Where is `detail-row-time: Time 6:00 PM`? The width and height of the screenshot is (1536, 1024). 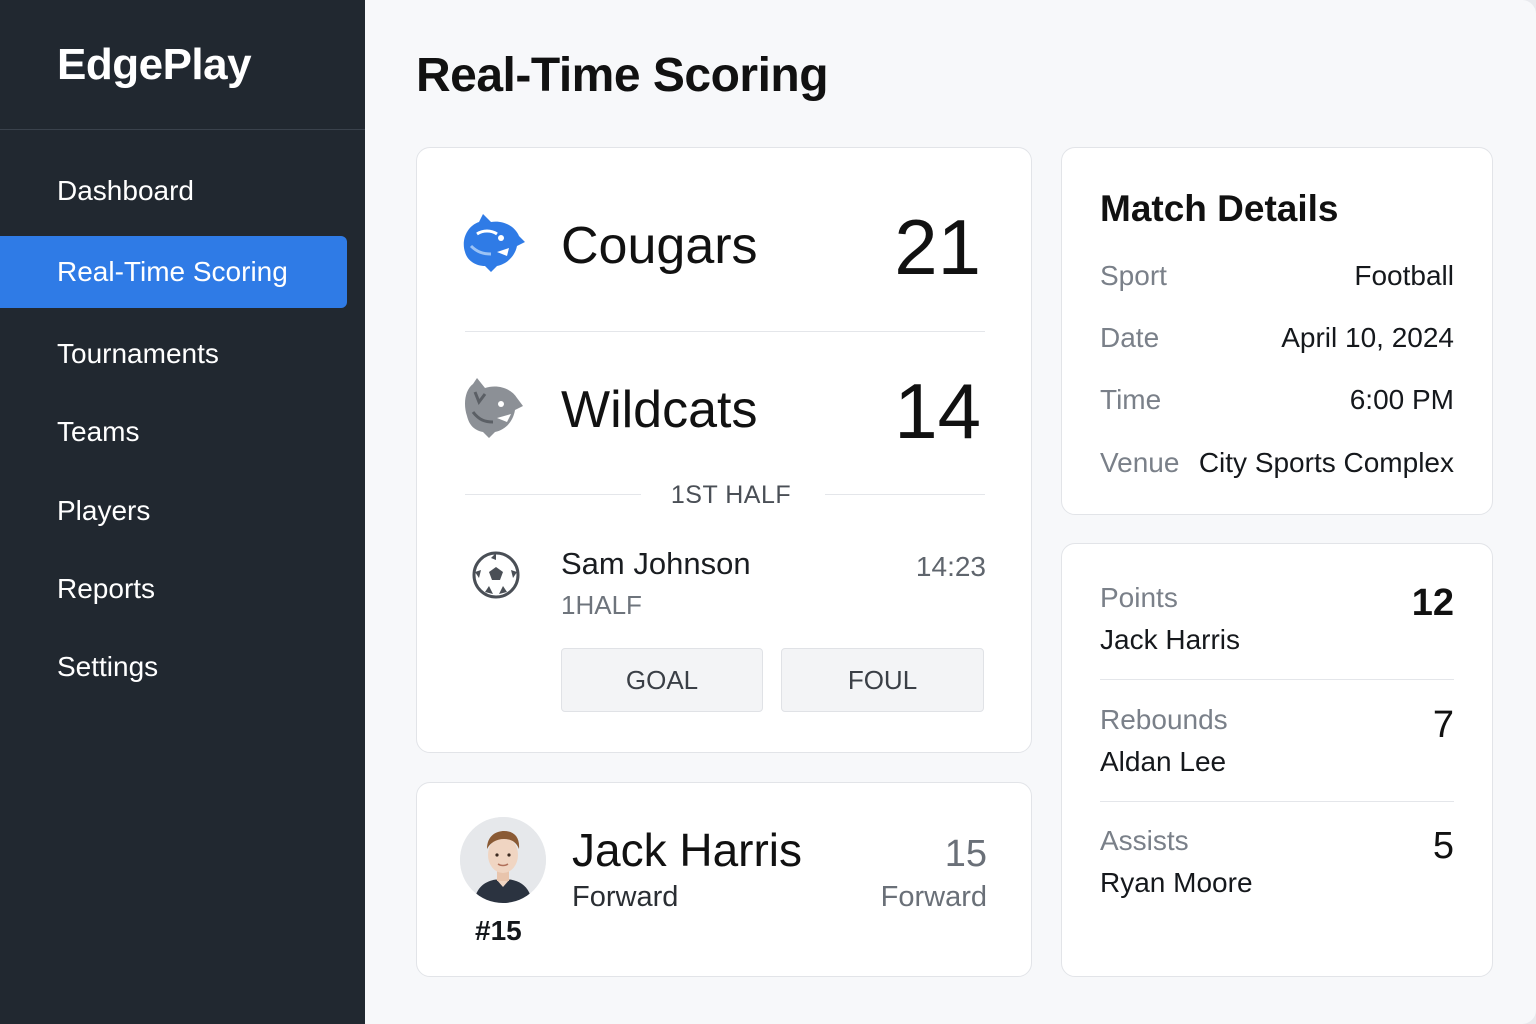
detail-row-time: Time 6:00 PM is located at coordinates (1277, 404).